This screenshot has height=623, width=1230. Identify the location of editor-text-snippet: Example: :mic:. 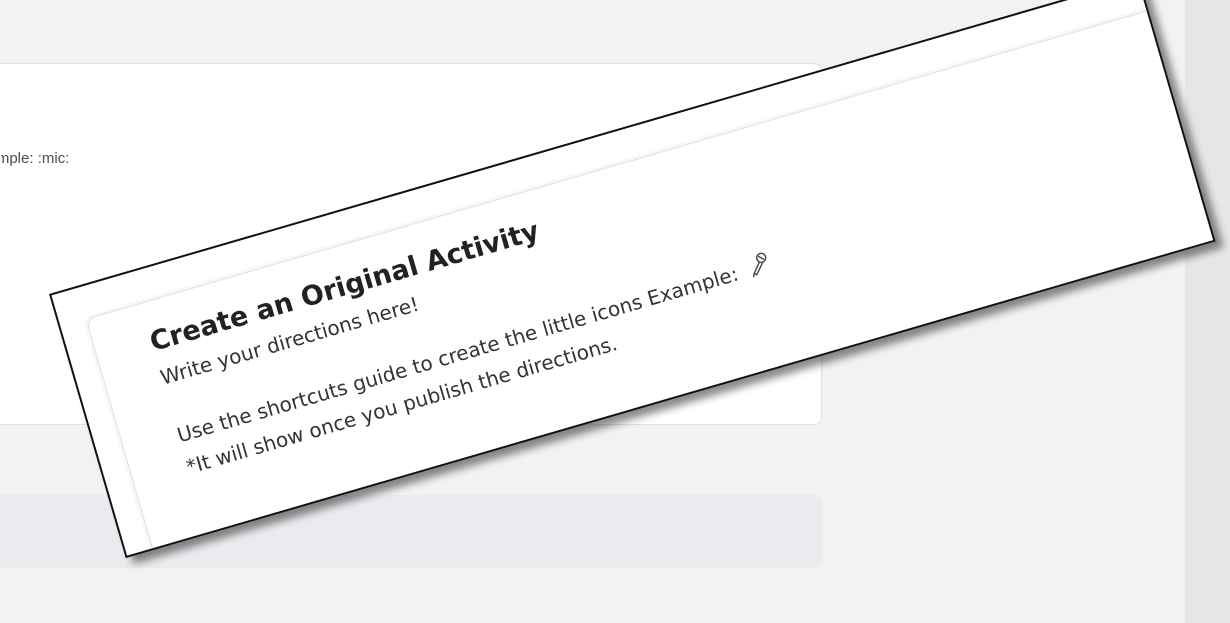
(35, 158).